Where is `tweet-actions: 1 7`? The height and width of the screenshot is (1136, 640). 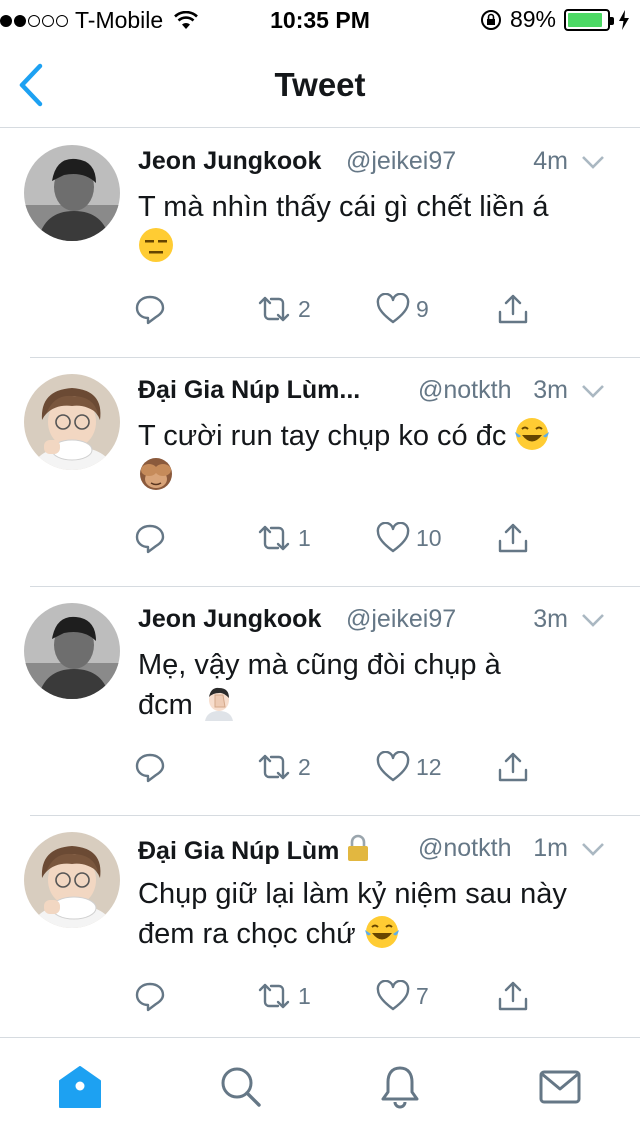
tweet-actions: 1 7 is located at coordinates (344, 996).